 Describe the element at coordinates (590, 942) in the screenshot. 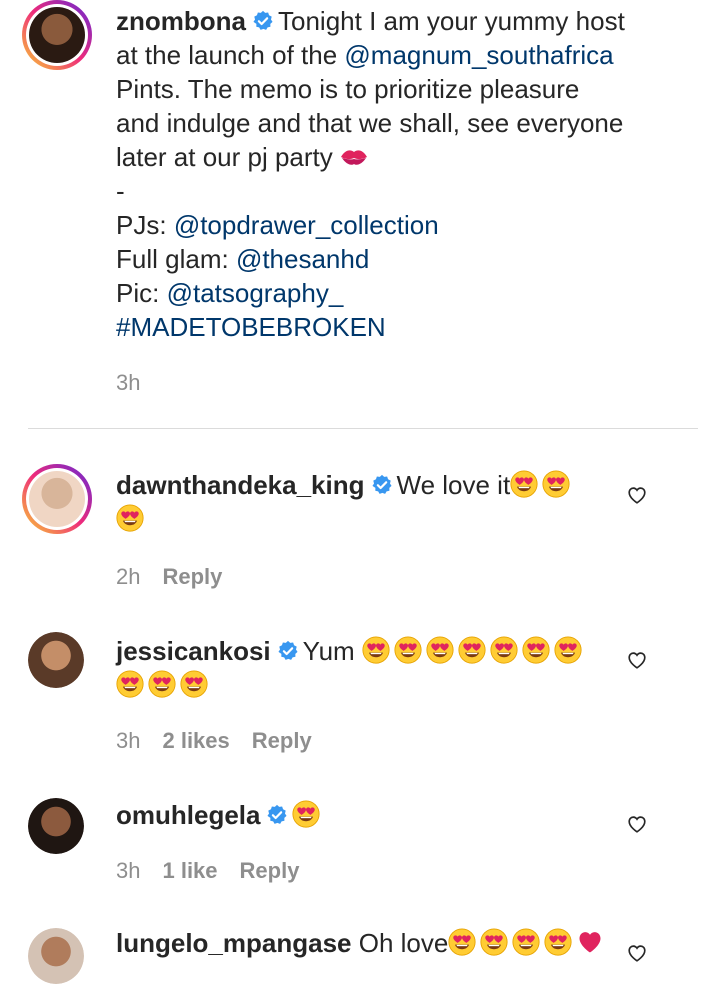

I see `red-heart-icon` at that location.